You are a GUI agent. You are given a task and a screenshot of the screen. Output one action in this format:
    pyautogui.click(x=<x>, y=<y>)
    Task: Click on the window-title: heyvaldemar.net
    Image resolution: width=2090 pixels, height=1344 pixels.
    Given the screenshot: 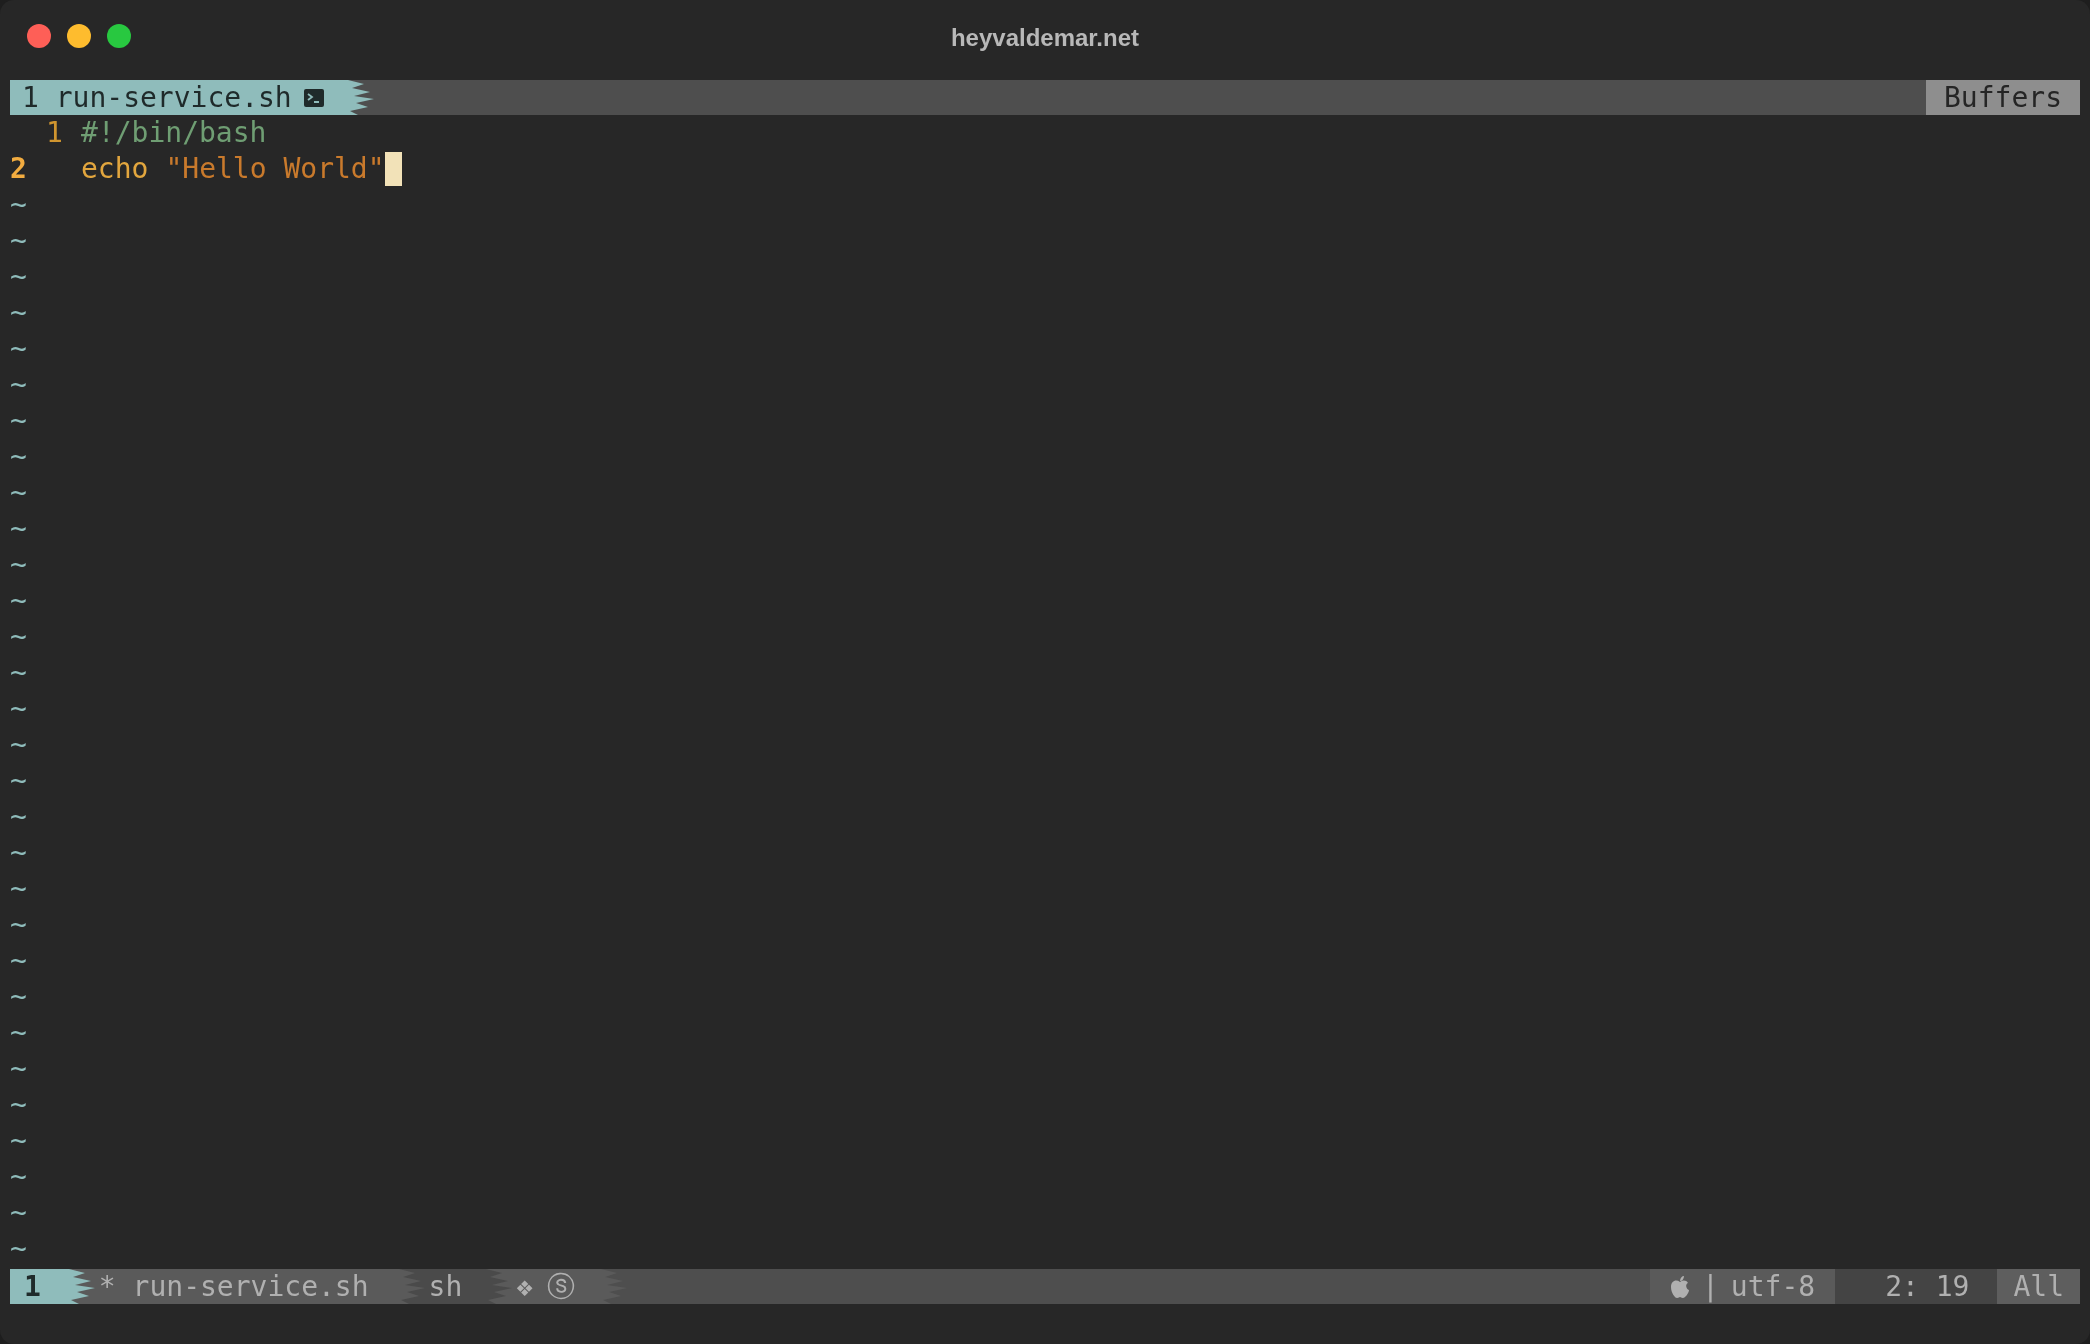 What is the action you would take?
    pyautogui.click(x=1045, y=38)
    